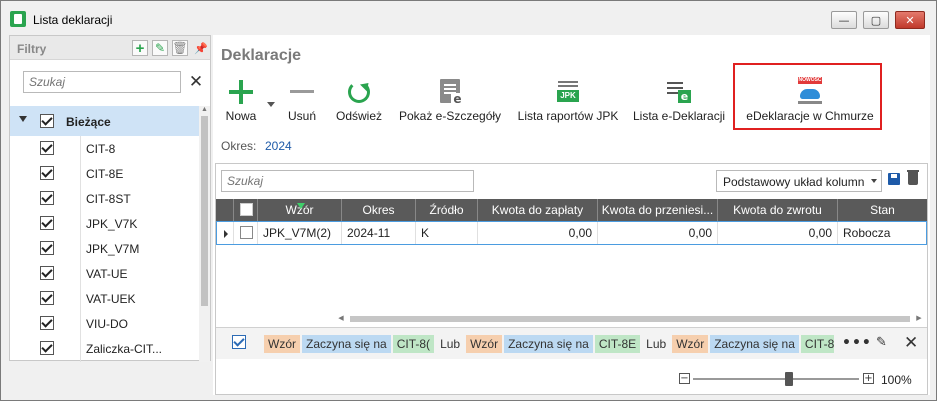  I want to click on scroll-right-icon: ▶, so click(919, 319).